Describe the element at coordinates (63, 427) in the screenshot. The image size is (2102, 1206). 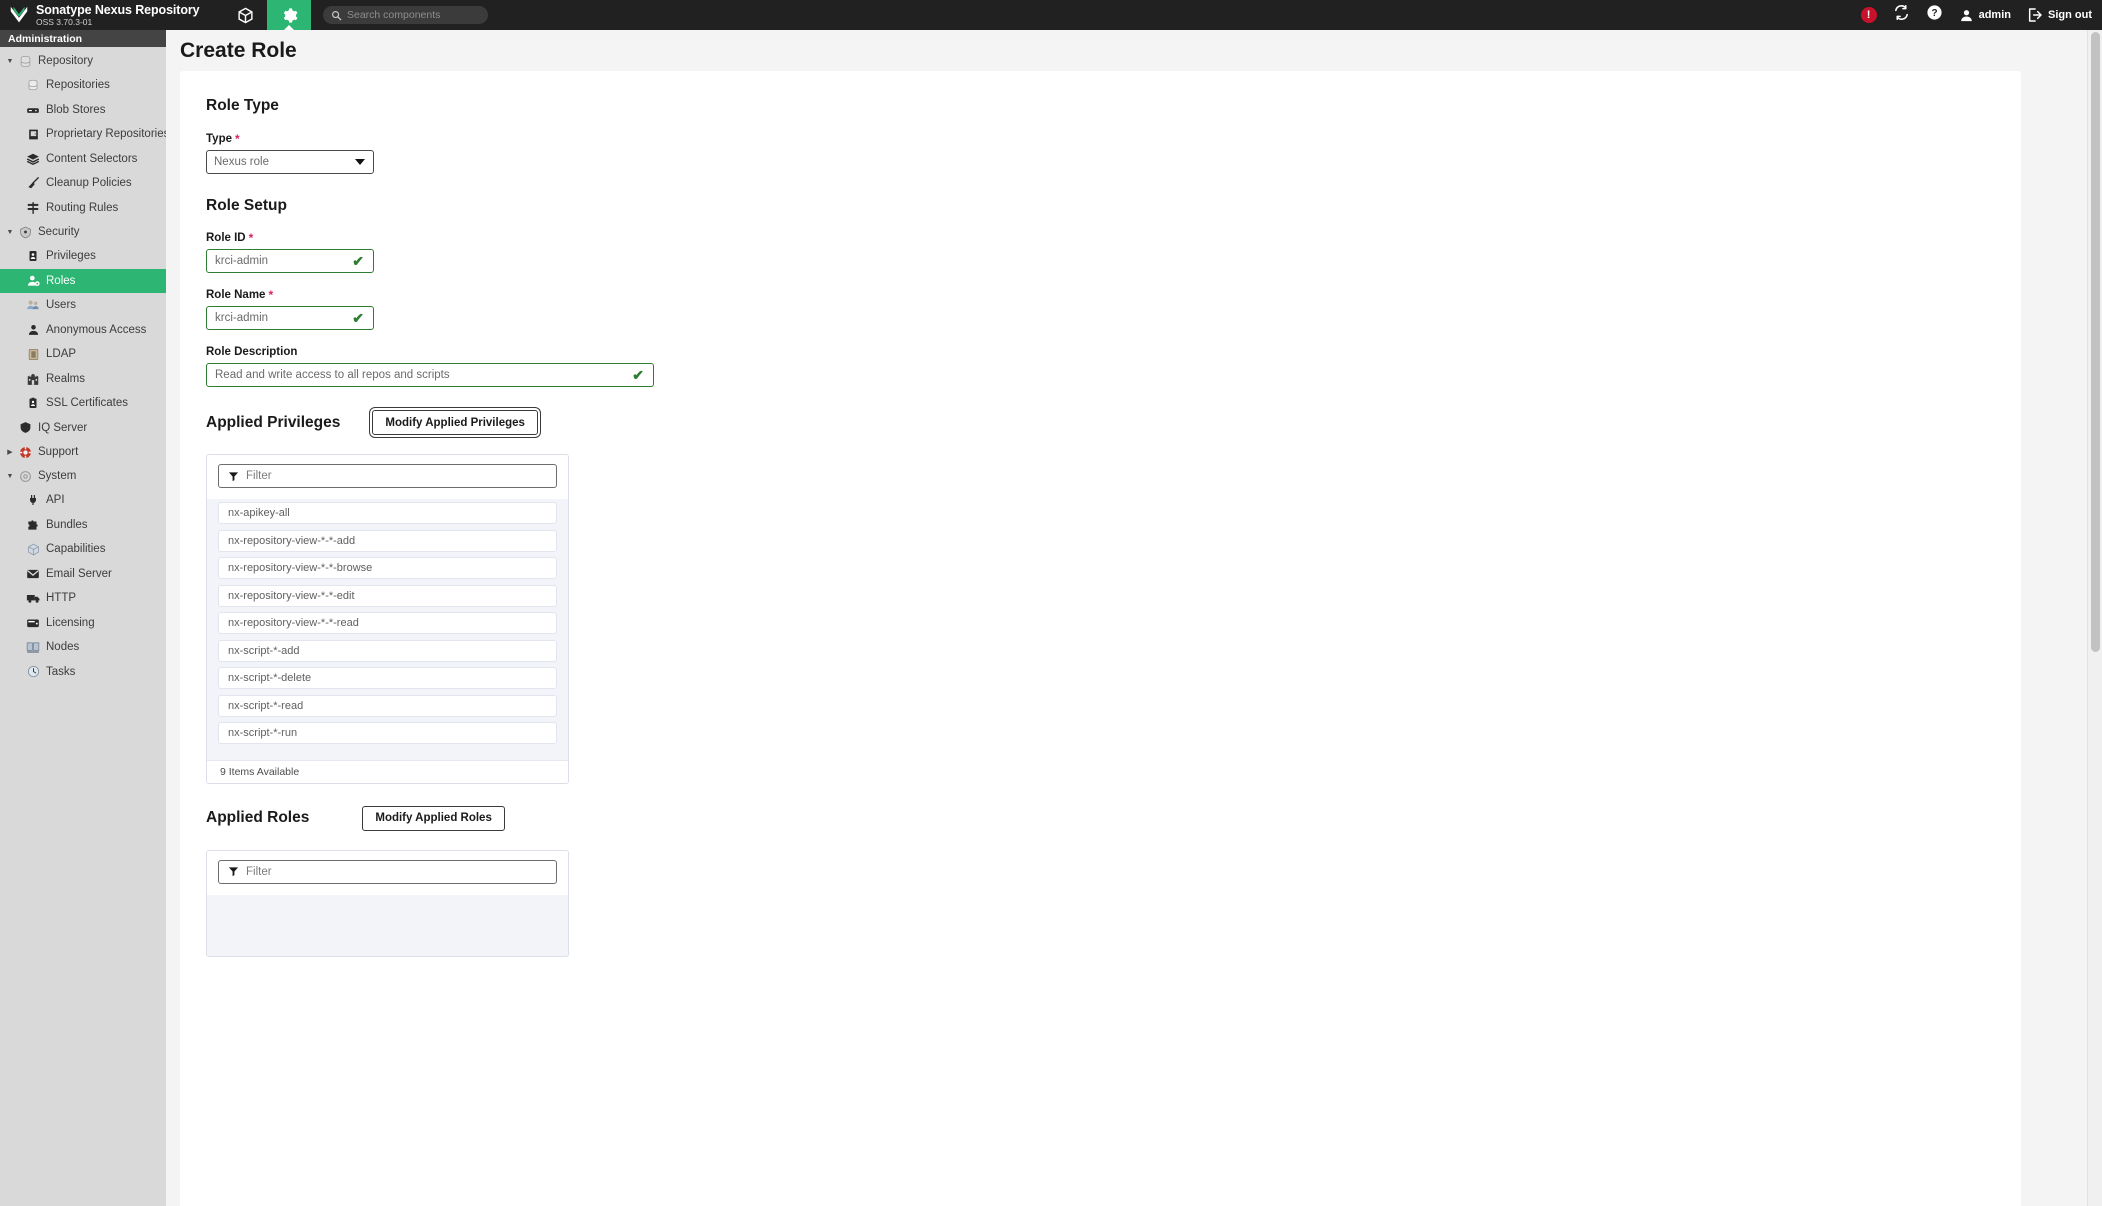
I see `sidebar-item-label: IQ Server` at that location.